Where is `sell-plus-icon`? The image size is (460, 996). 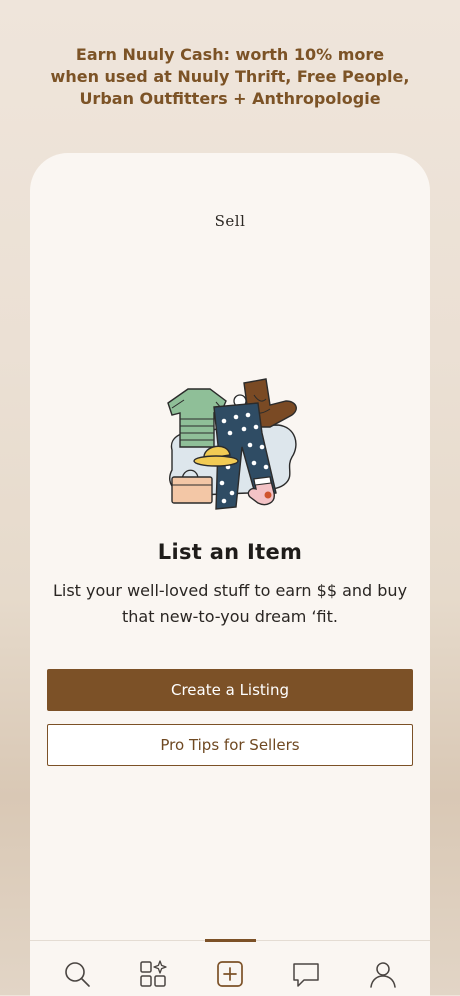
sell-plus-icon is located at coordinates (230, 974).